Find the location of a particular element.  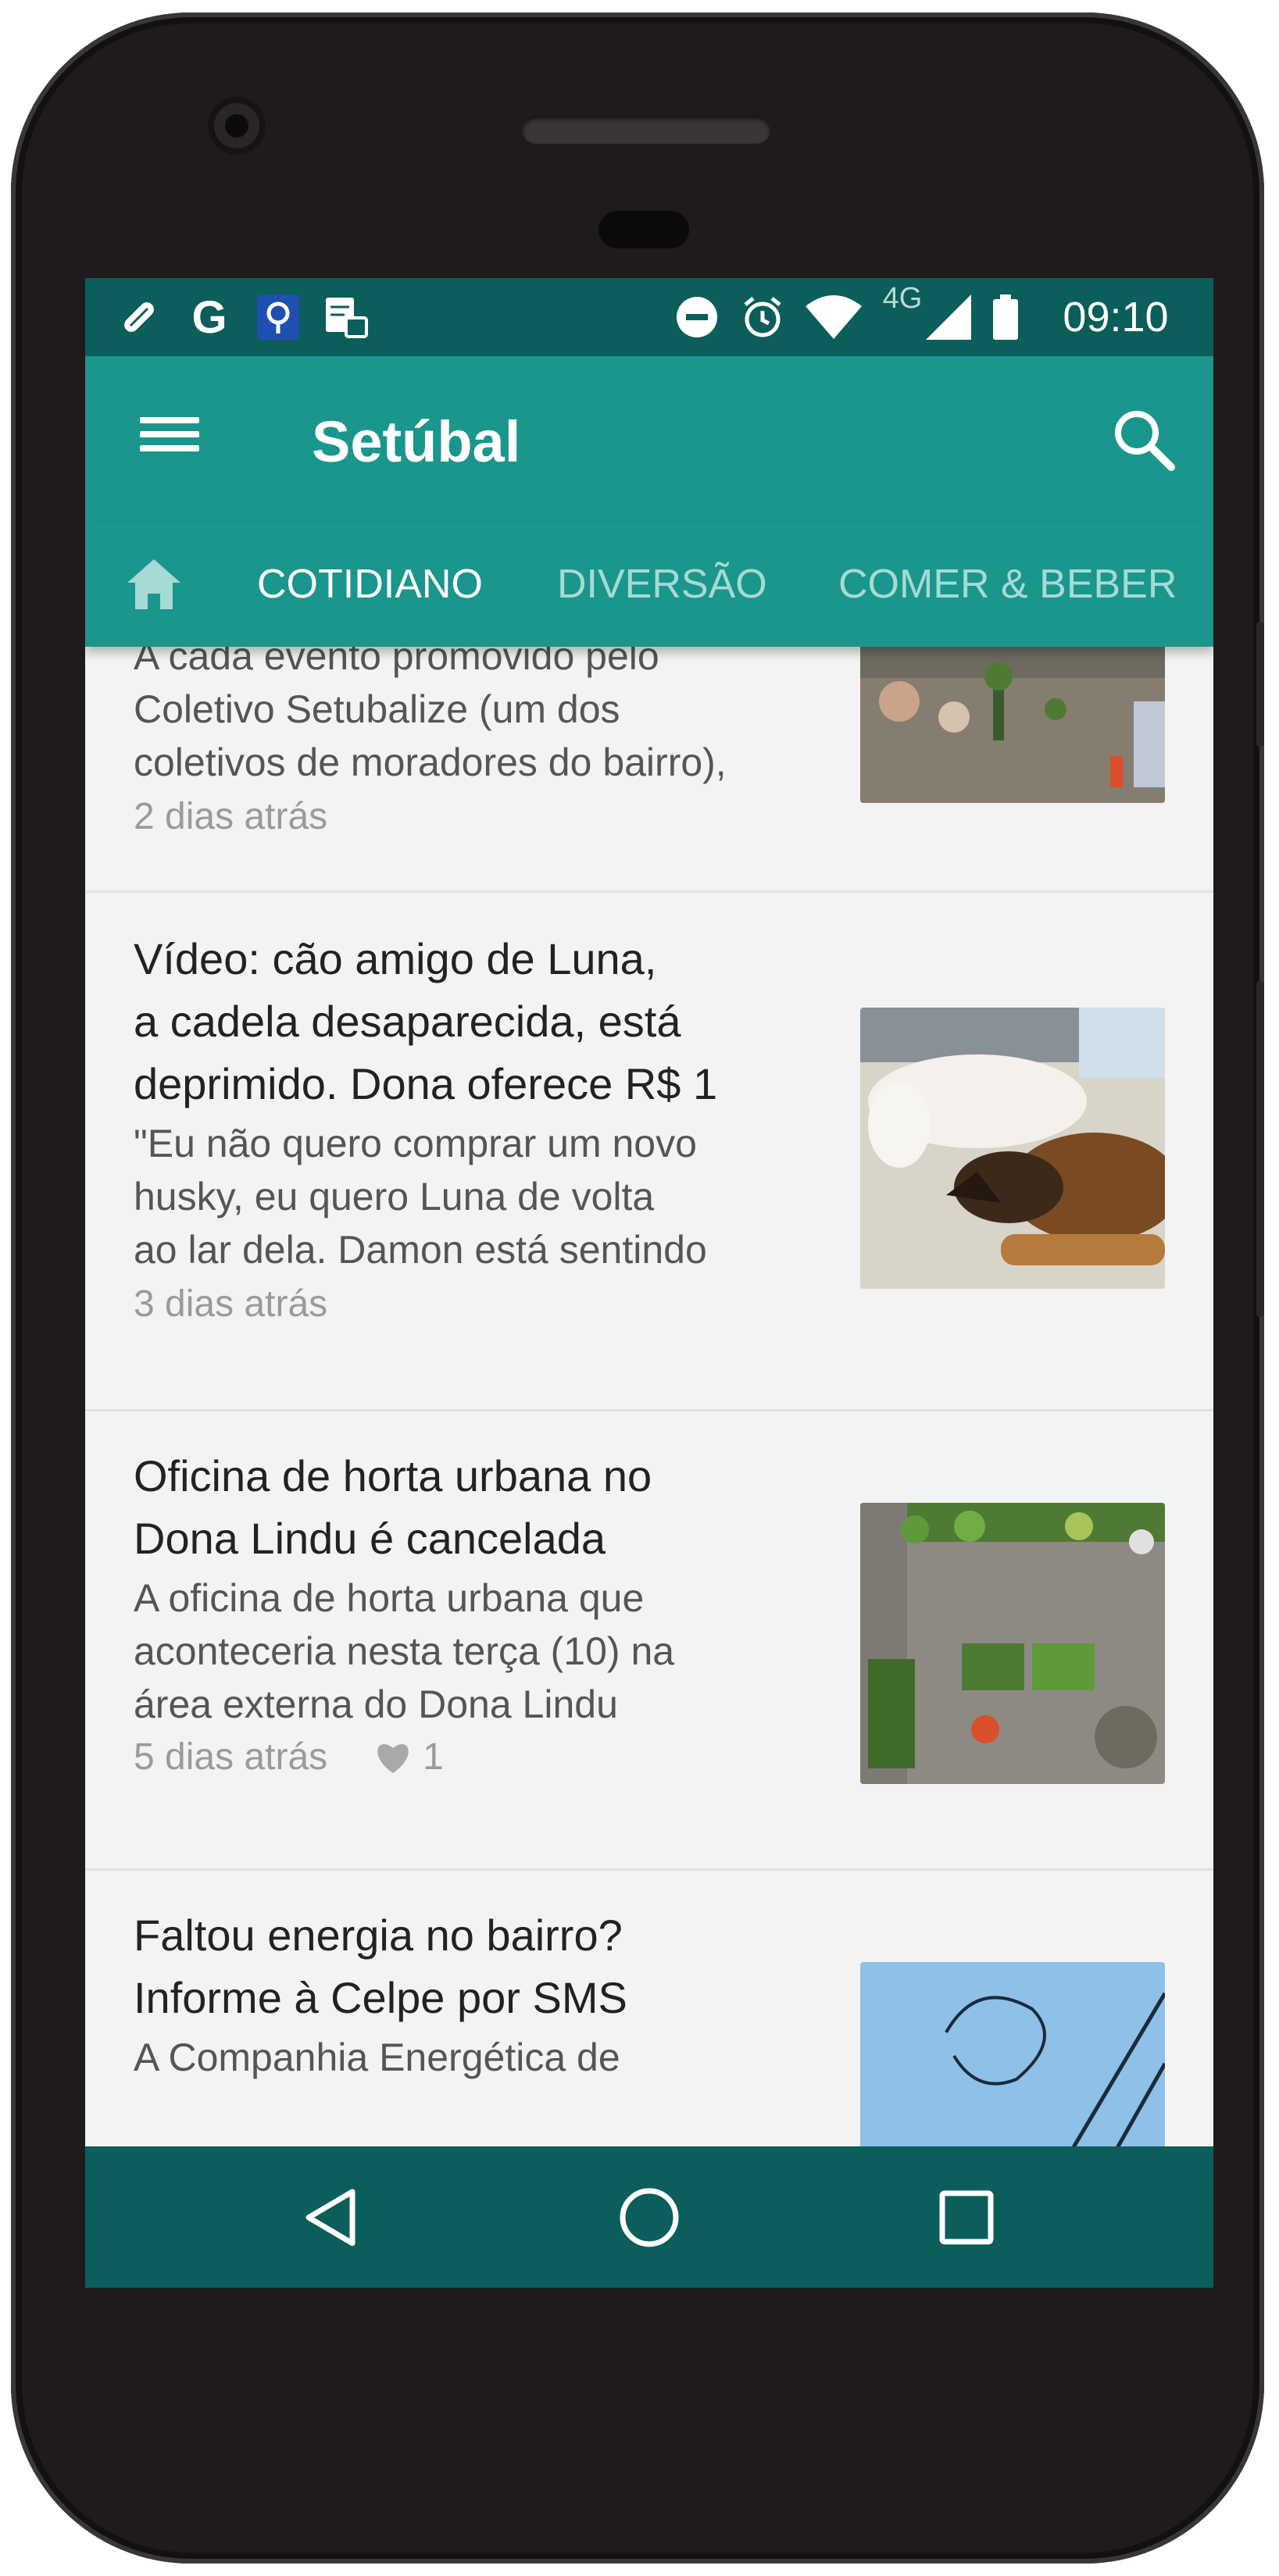

excerpt-line: ao lar dela. Damon está sentindo is located at coordinates (420, 1250).